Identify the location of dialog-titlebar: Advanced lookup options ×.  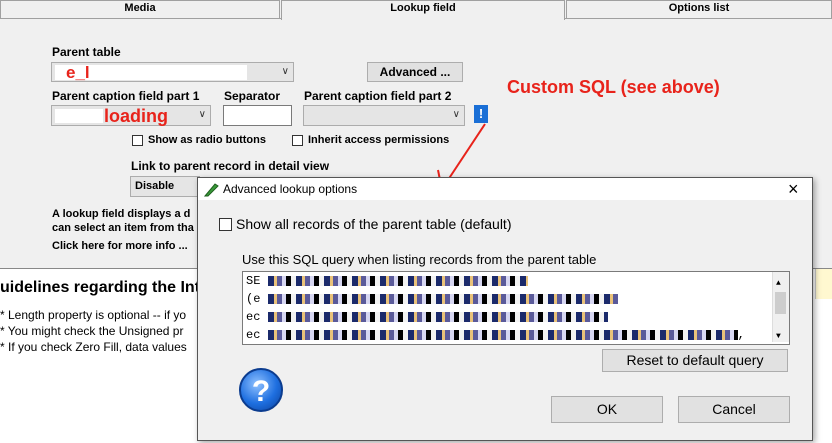
(505, 189).